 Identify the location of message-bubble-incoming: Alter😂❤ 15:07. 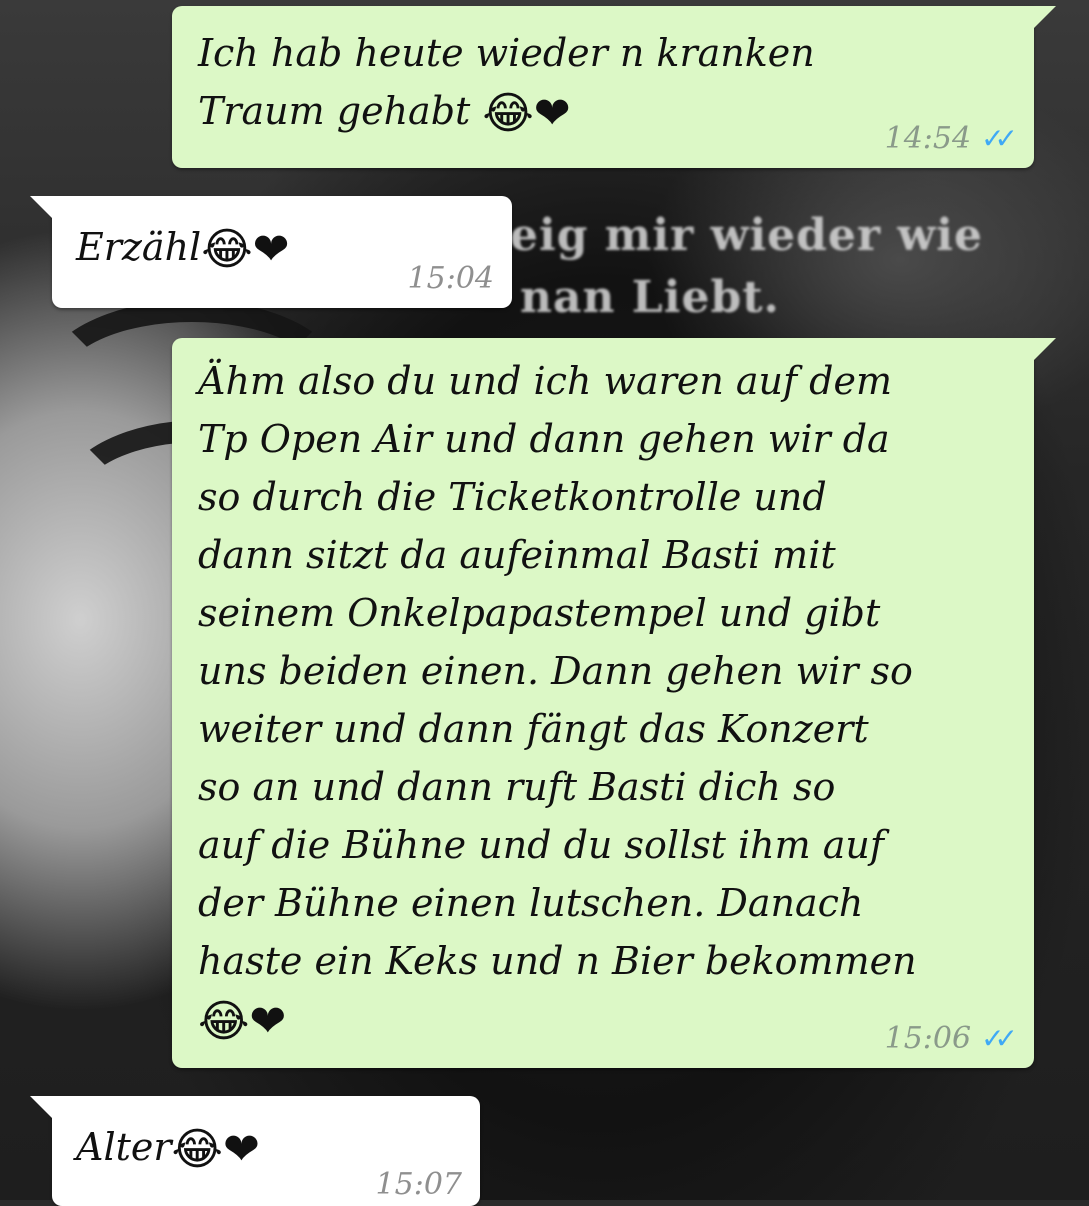
(255, 1151).